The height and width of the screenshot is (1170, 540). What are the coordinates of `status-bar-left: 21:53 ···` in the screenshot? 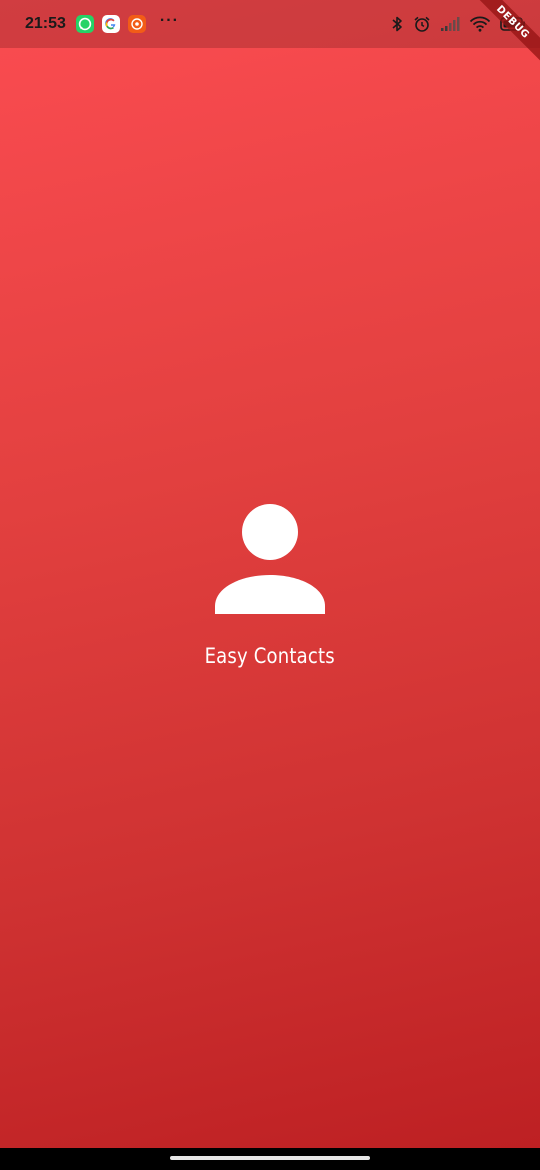 It's located at (102, 24).